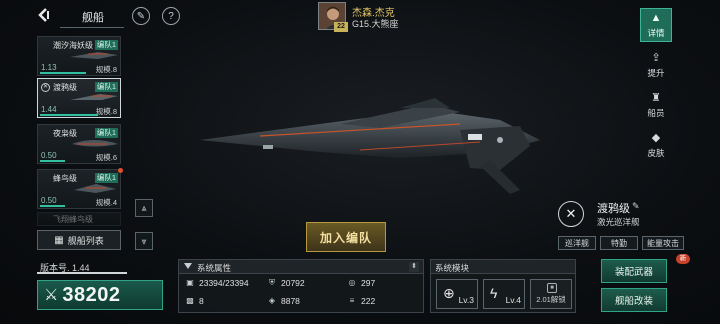  I want to click on attr-value: 20792, so click(293, 283).